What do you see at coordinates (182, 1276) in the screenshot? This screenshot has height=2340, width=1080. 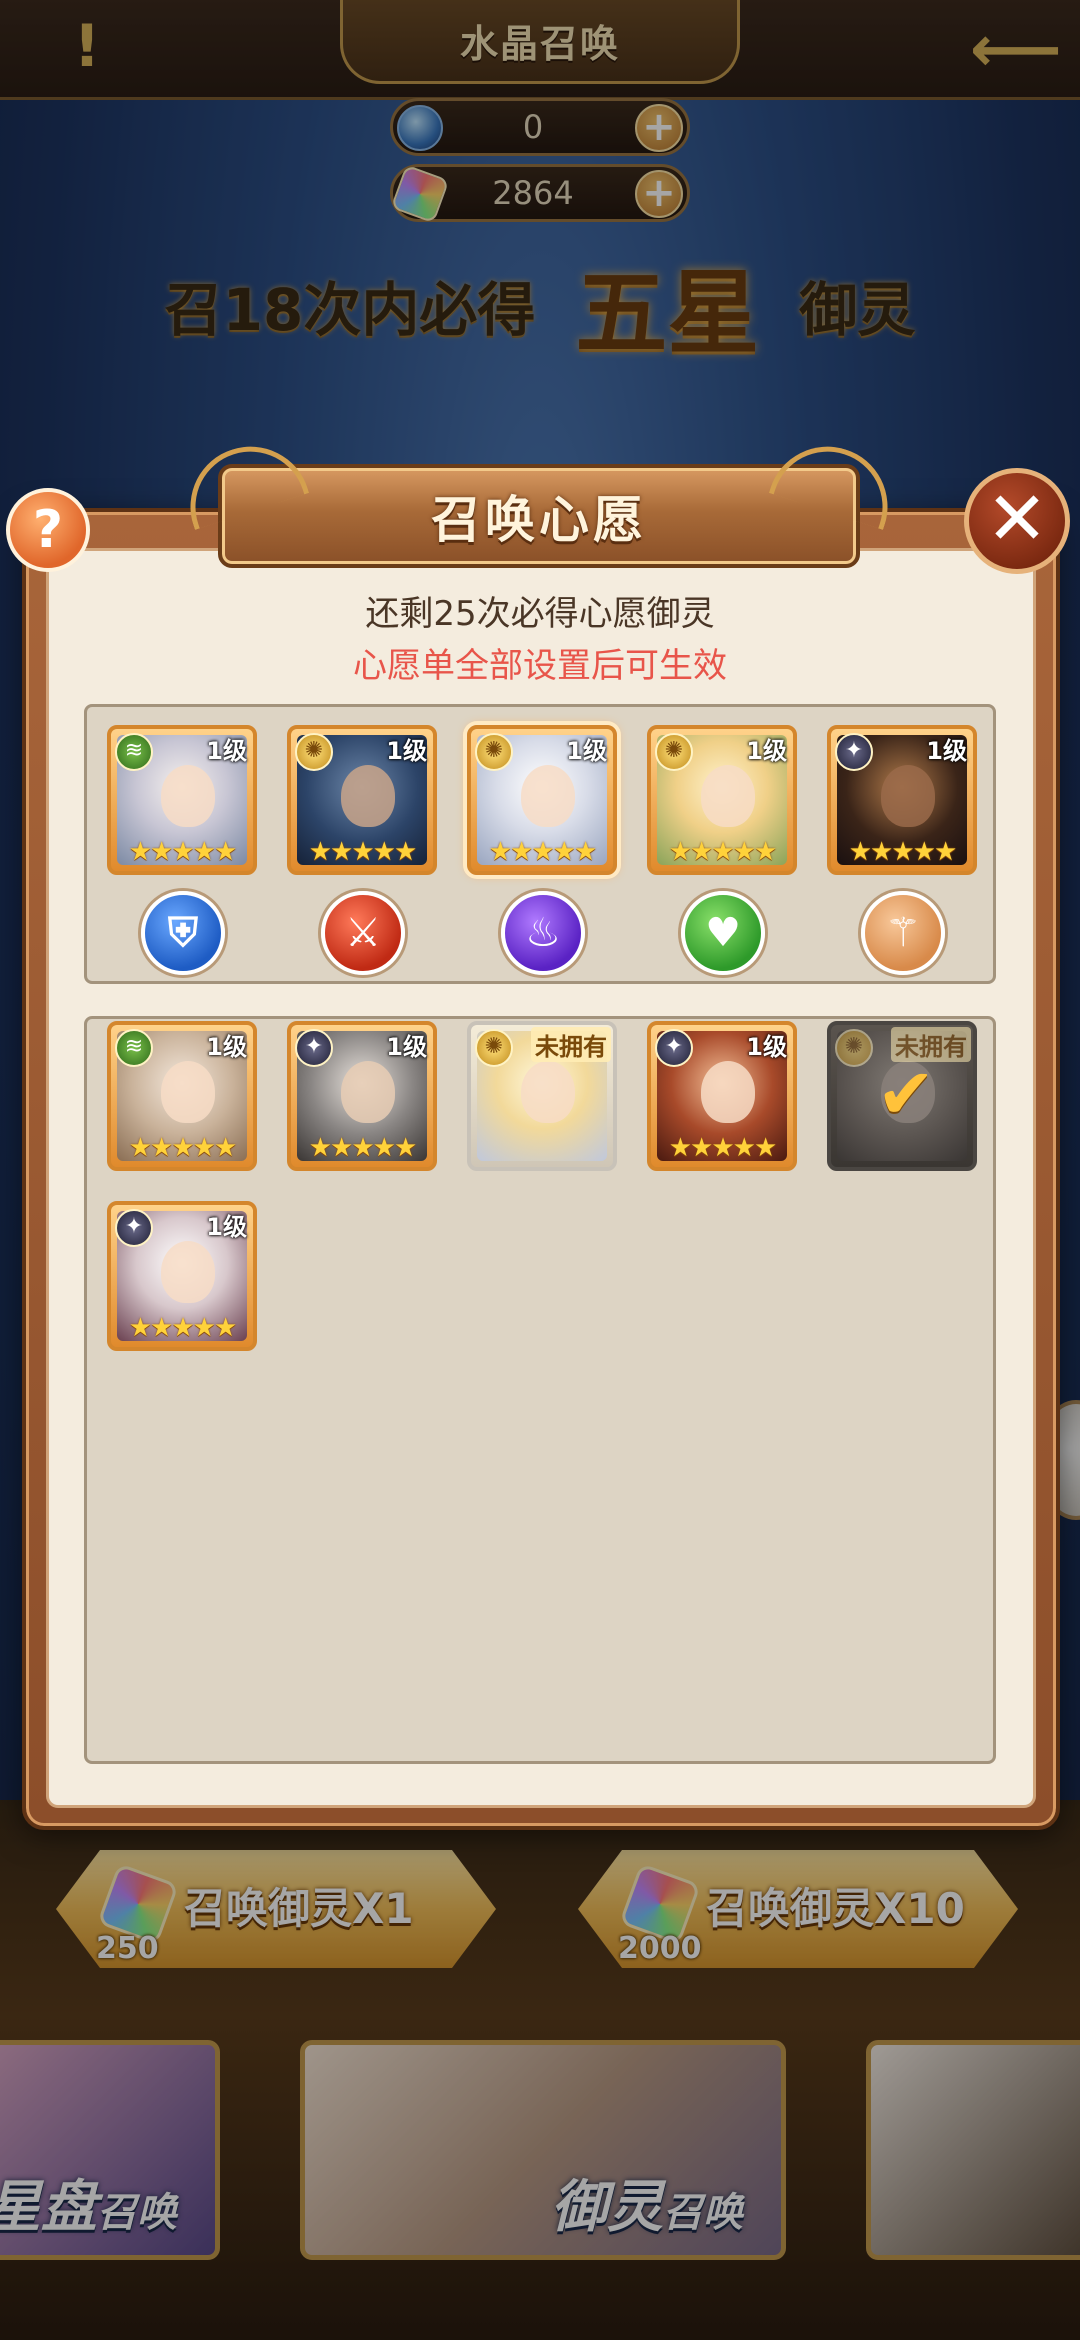 I see `pool-character-6: ✦ 1级 ★★★★★` at bounding box center [182, 1276].